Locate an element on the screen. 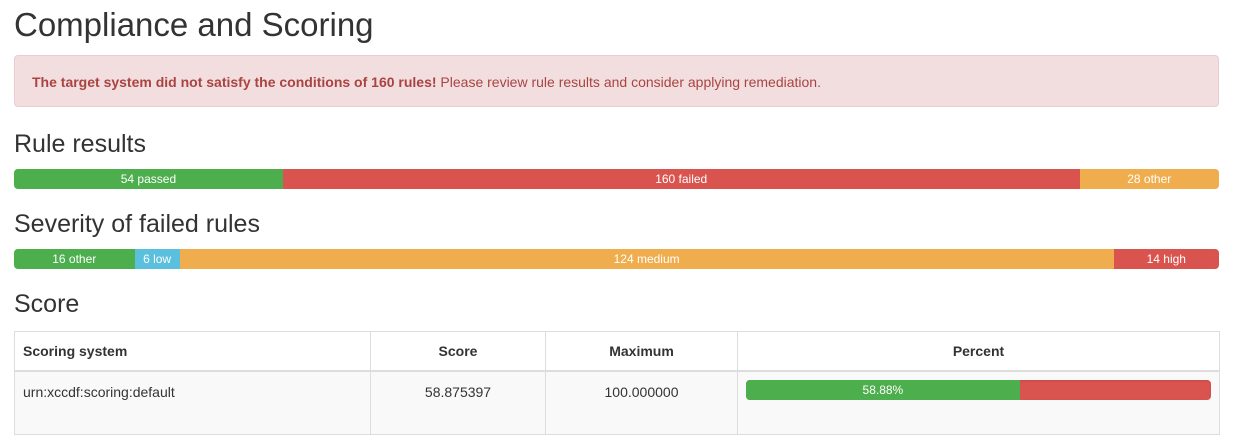 The width and height of the screenshot is (1233, 446). maximum-cell: 100.000000 is located at coordinates (641, 402).